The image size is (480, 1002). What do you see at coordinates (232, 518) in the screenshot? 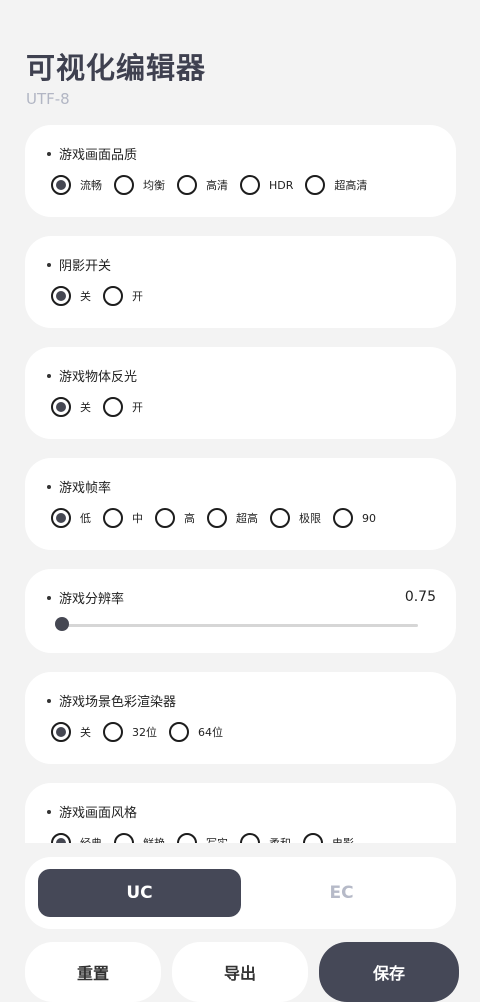
I see `radio-option: 超高` at bounding box center [232, 518].